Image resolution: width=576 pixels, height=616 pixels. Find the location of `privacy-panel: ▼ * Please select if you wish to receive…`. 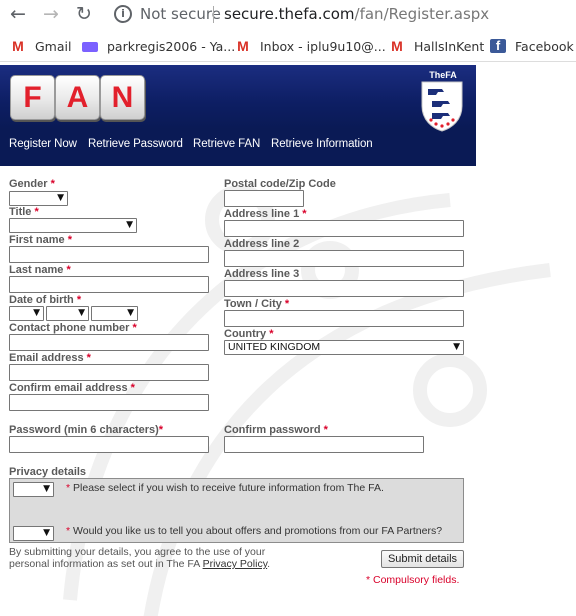

privacy-panel: ▼ * Please select if you wish to receive… is located at coordinates (236, 510).